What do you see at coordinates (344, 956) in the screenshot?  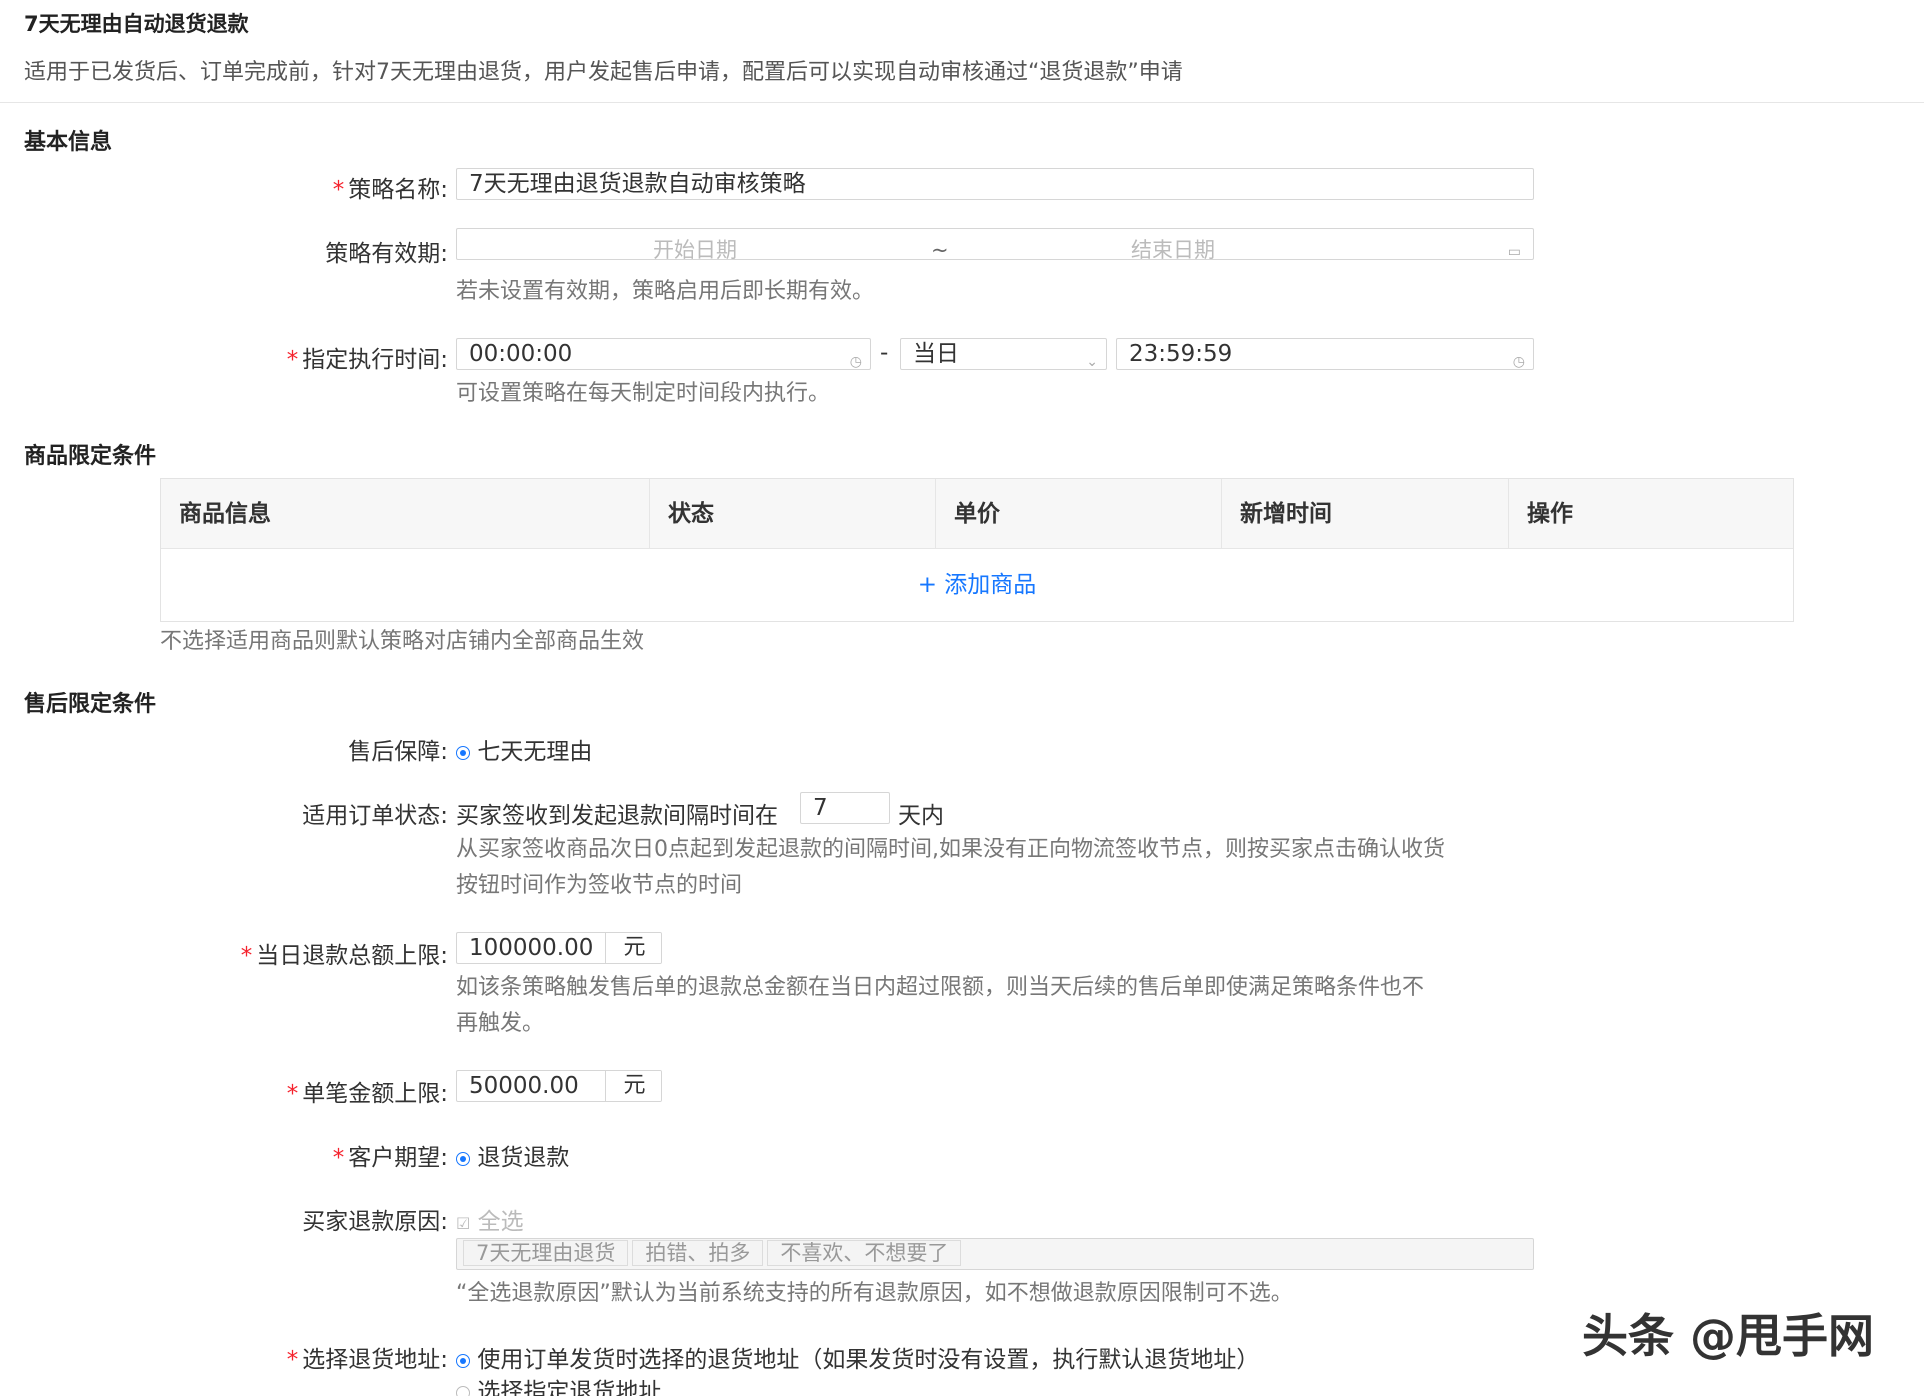 I see `daily-limit-label: * 当日退款总额上限:` at bounding box center [344, 956].